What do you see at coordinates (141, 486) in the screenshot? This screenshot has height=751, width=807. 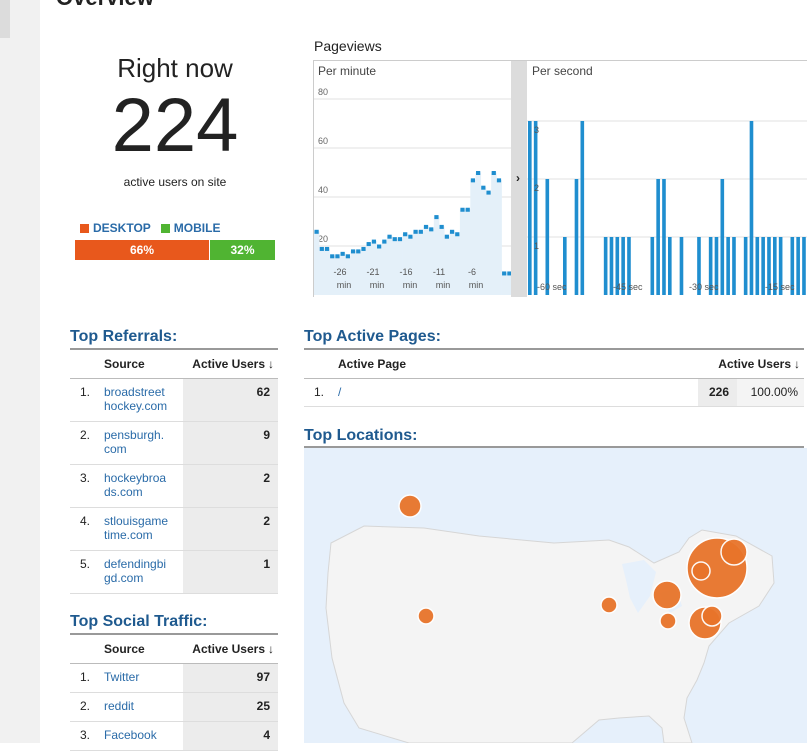 I see `referral-source-link: hockeybroa ds.com` at bounding box center [141, 486].